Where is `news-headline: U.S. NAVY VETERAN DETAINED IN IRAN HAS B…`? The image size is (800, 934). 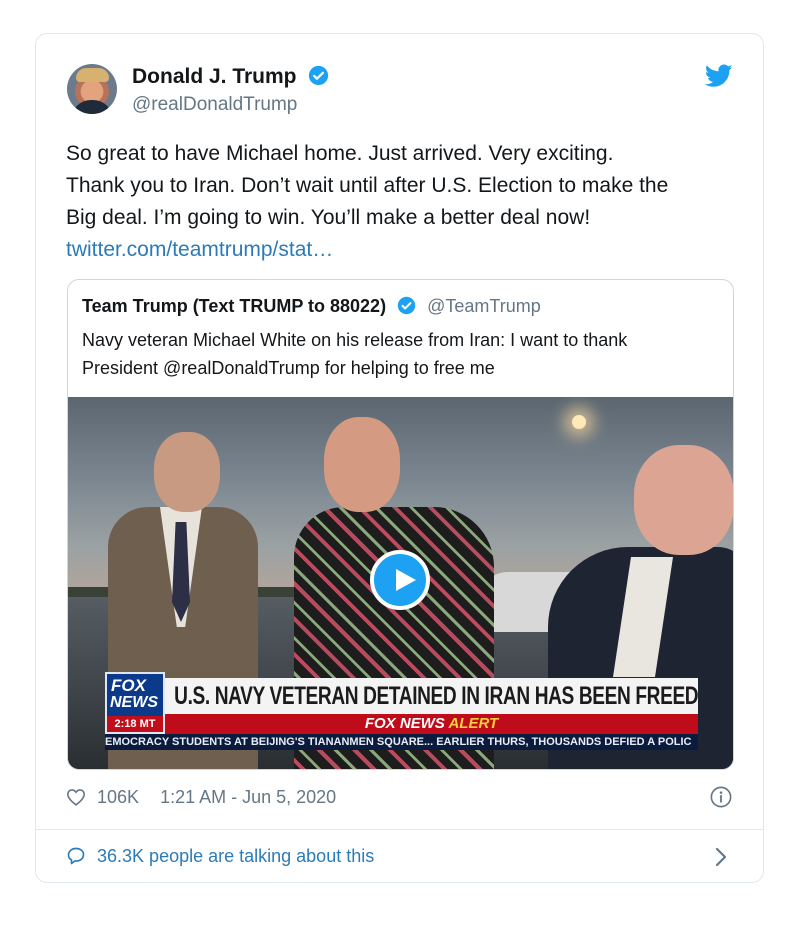
news-headline: U.S. NAVY VETERAN DETAINED IN IRAN HAS B… is located at coordinates (432, 696).